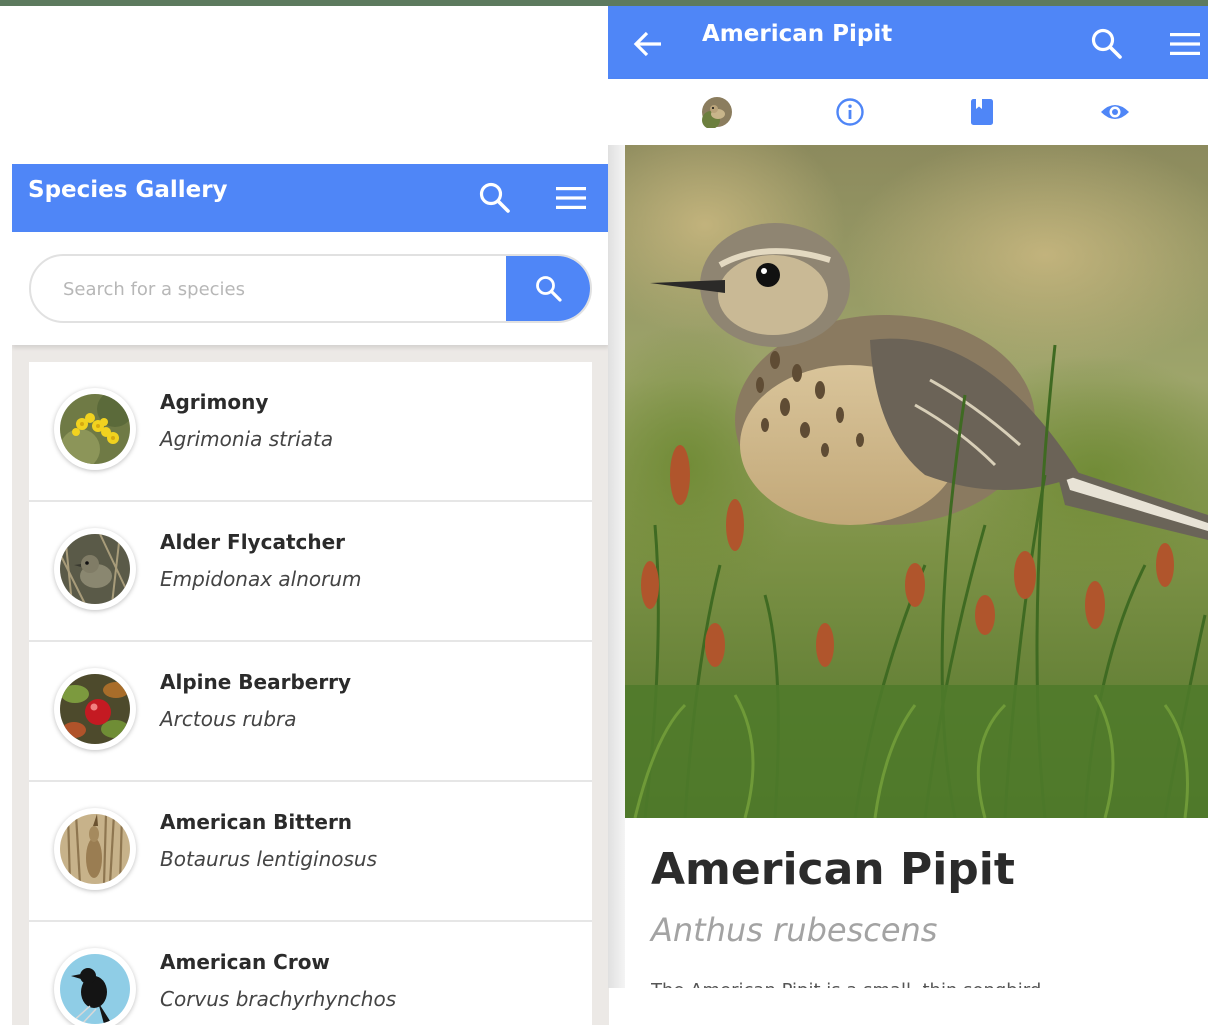 Image resolution: width=1208 pixels, height=1025 pixels. I want to click on list-item: Alder Flycatcher Empidonax alnorum, so click(310, 572).